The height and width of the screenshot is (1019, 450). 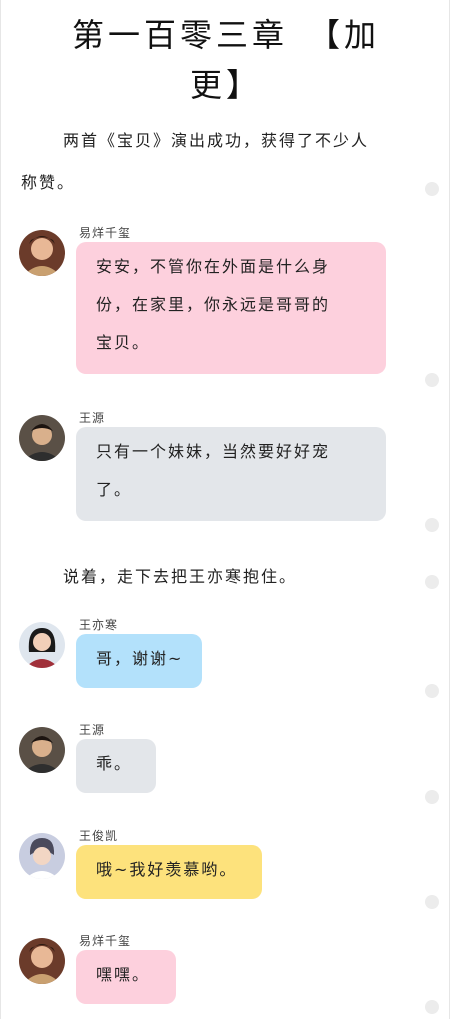 I want to click on message-text: 了。, so click(x=114, y=489).